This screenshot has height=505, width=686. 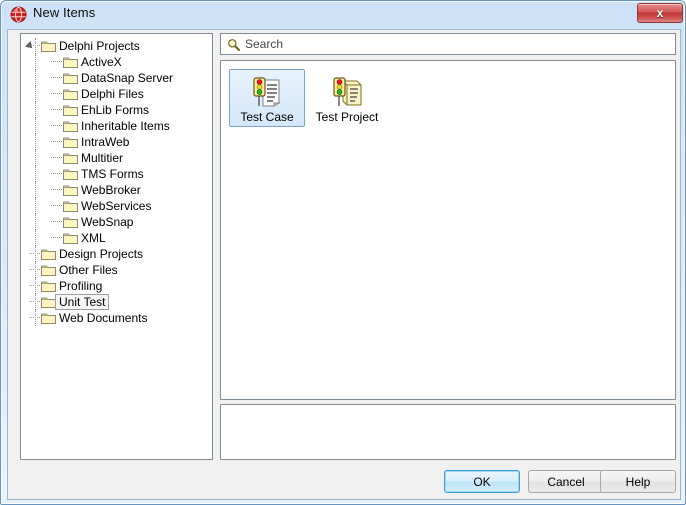 I want to click on tree-item-design-projects: Design Projects, so click(x=116, y=254).